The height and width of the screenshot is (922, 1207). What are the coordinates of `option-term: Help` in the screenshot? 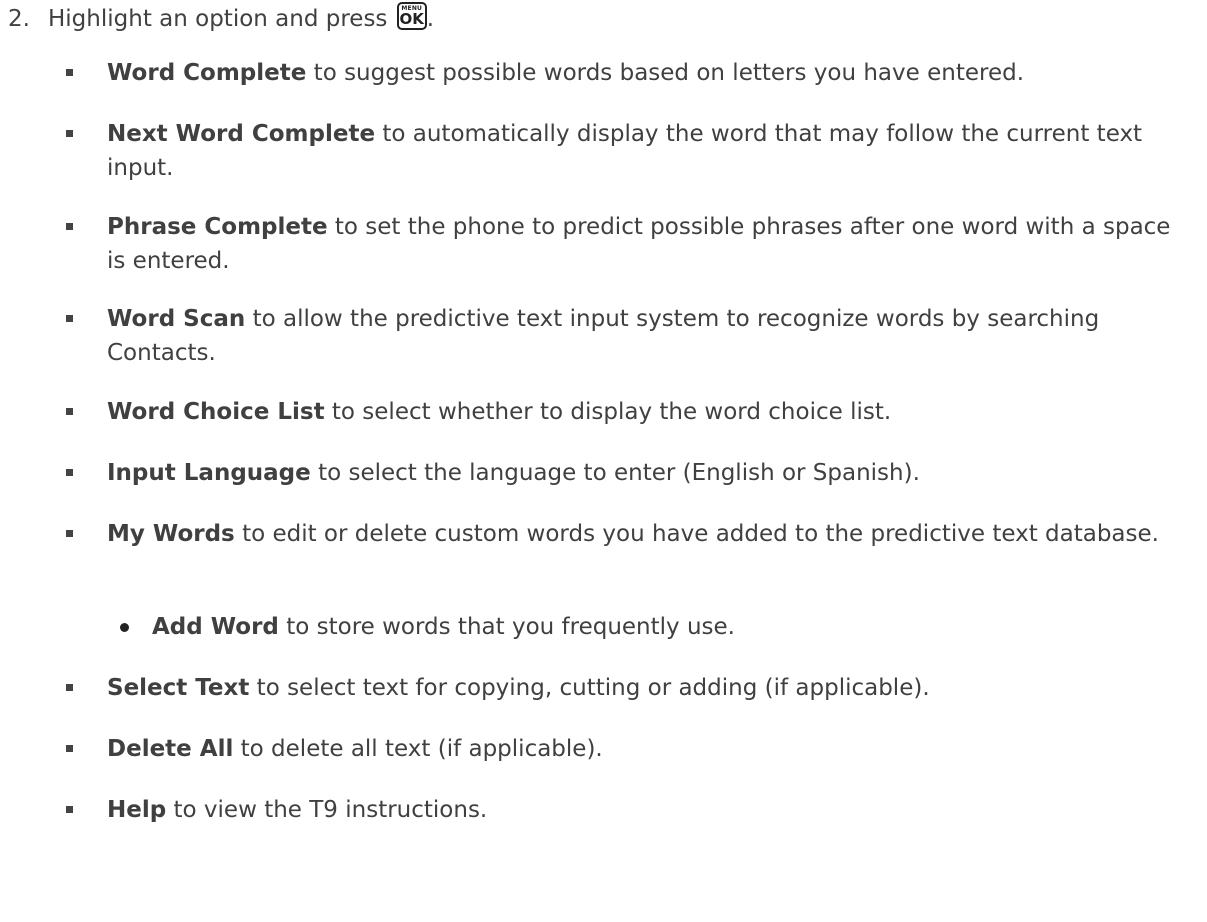 It's located at (137, 810).